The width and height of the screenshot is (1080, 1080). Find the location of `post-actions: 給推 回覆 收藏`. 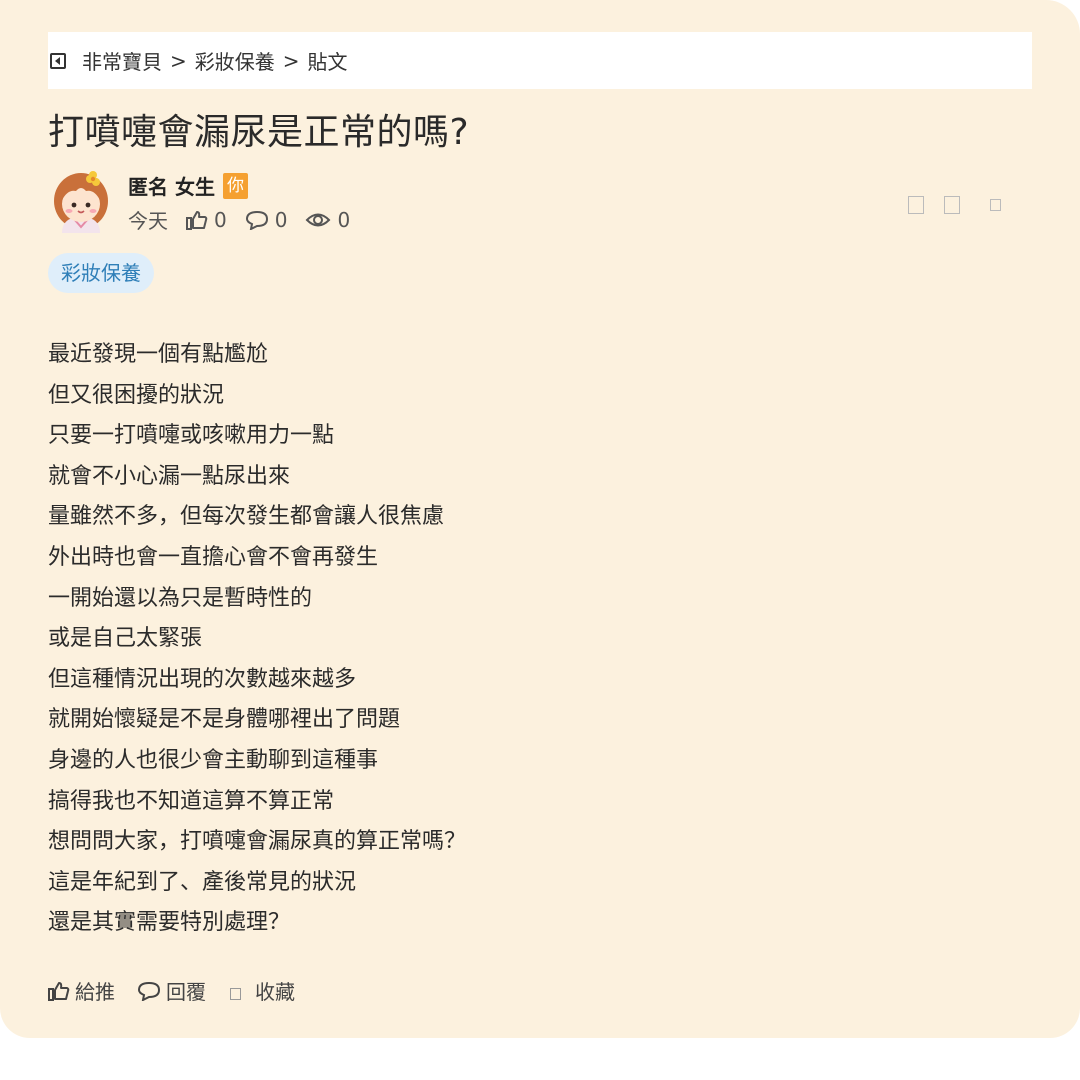

post-actions: 給推 回覆 收藏 is located at coordinates (182, 990).